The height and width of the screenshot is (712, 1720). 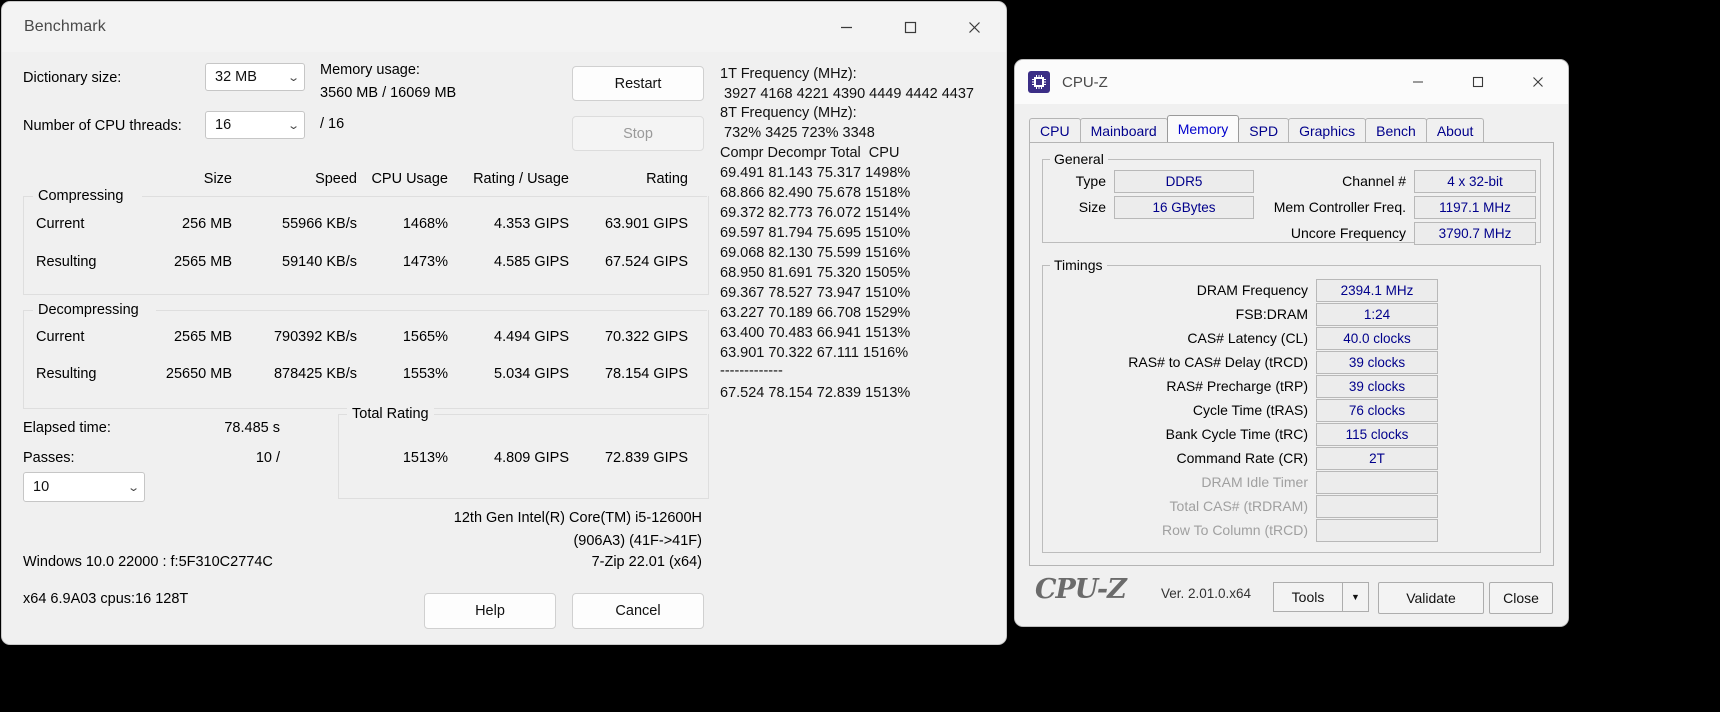 I want to click on memory-usage-label: Memory usage:, so click(x=370, y=70).